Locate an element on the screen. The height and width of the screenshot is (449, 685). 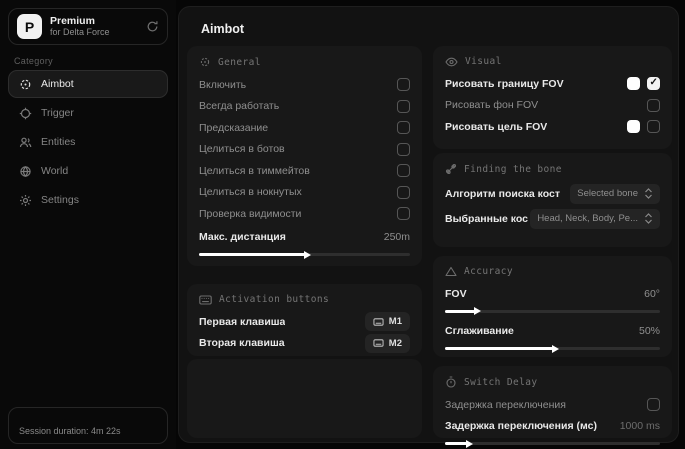
keybind-button-m2: M2 is located at coordinates (387, 343).